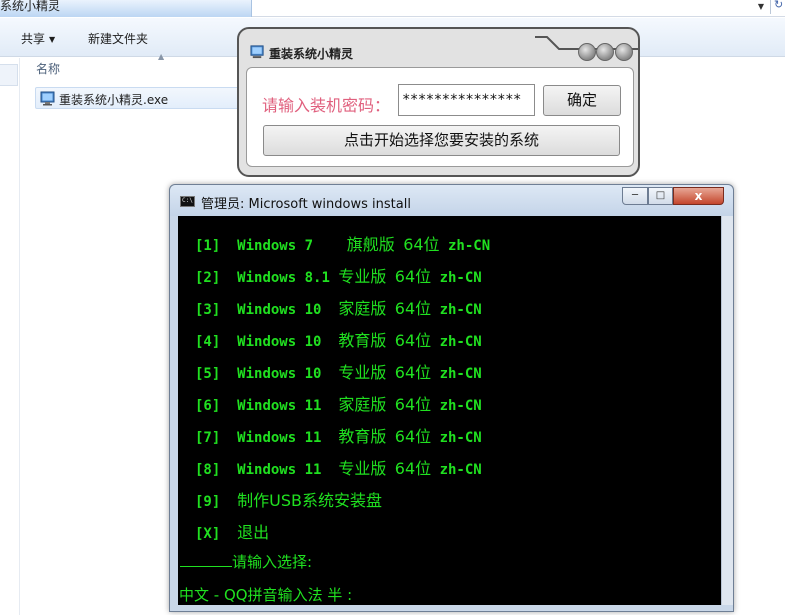 This screenshot has height=615, width=785. Describe the element at coordinates (660, 196) in the screenshot. I see `maximize-button: □` at that location.